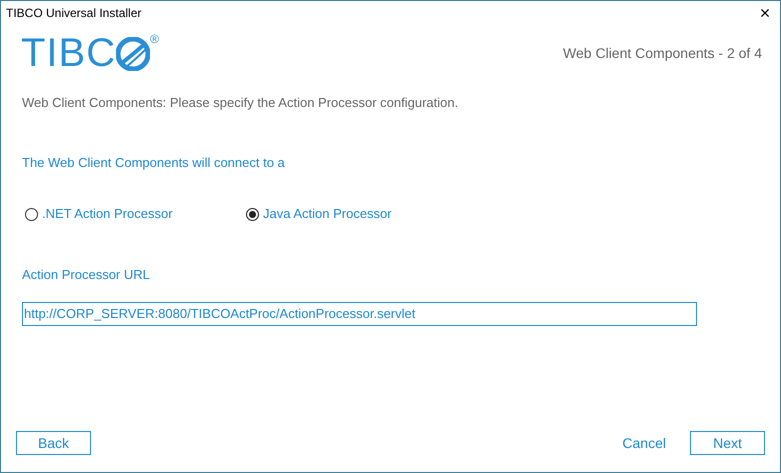 This screenshot has height=473, width=781. What do you see at coordinates (134, 214) in the screenshot?
I see `radio-option: .NET Action Processor` at bounding box center [134, 214].